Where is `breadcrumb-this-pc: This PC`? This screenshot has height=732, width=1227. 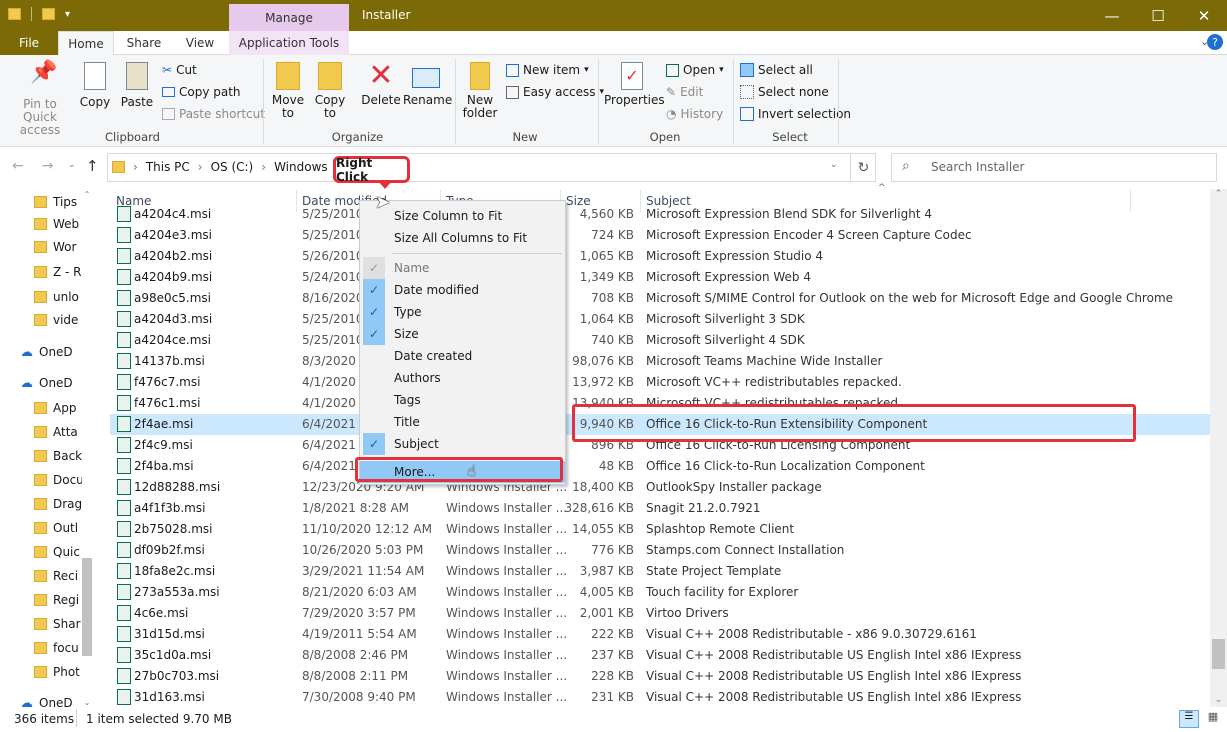
breadcrumb-this-pc: This PC is located at coordinates (168, 167).